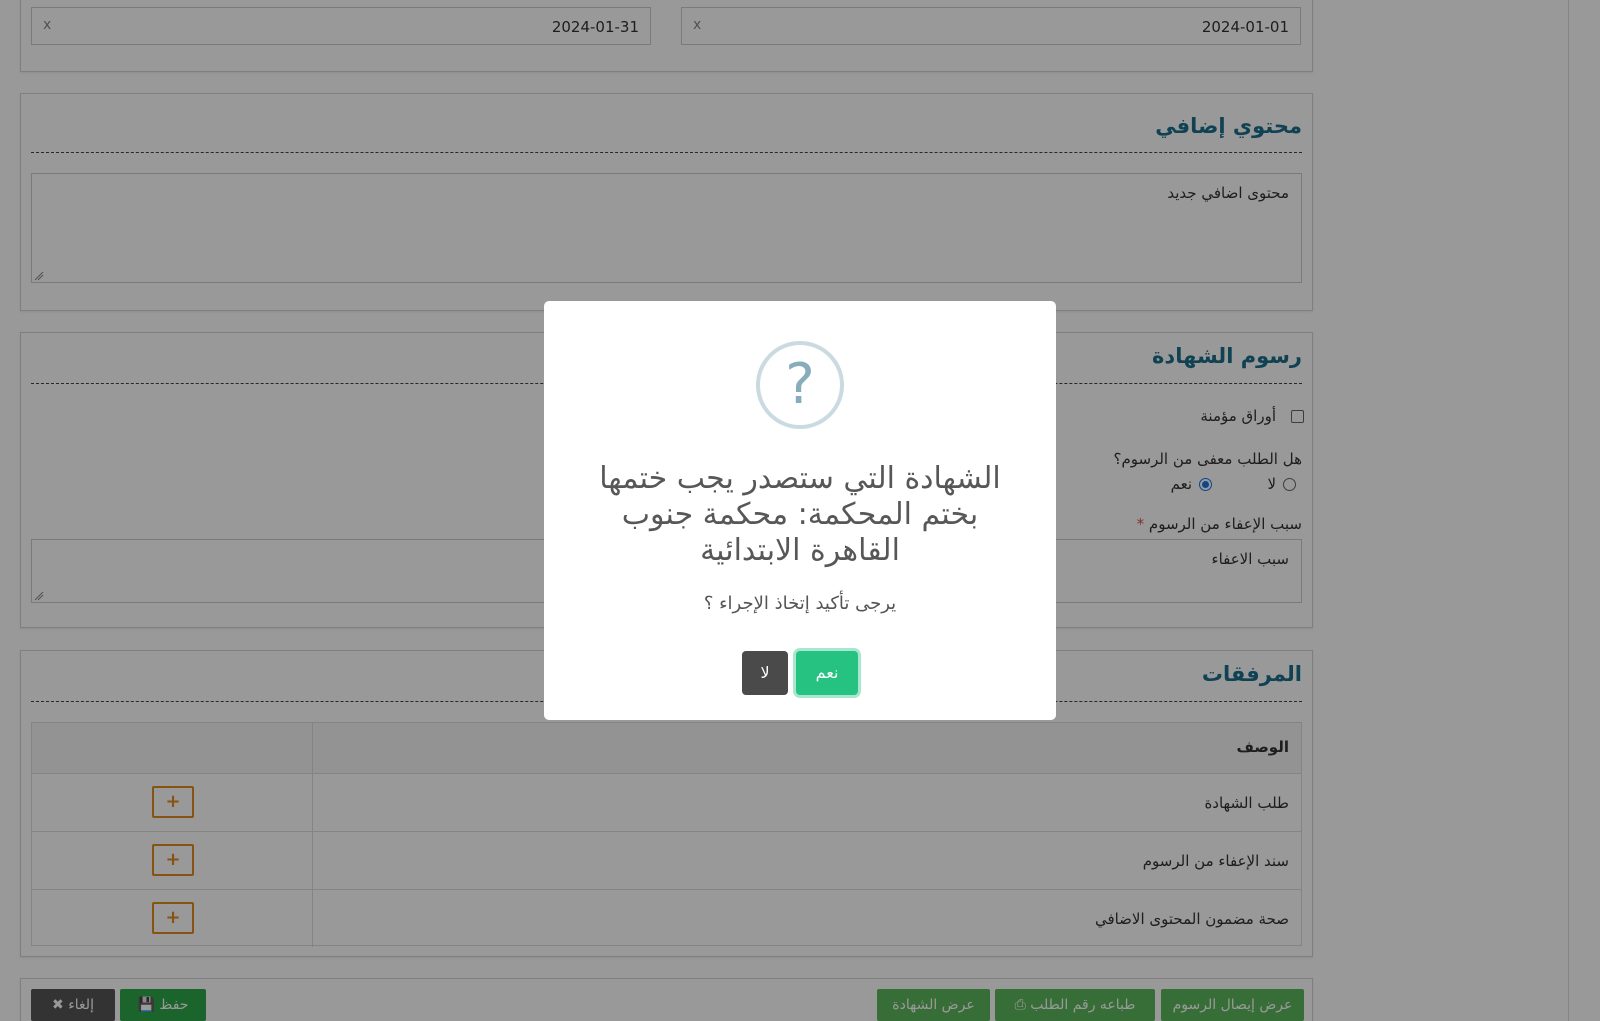  Describe the element at coordinates (800, 385) in the screenshot. I see `question-icon: ?` at that location.